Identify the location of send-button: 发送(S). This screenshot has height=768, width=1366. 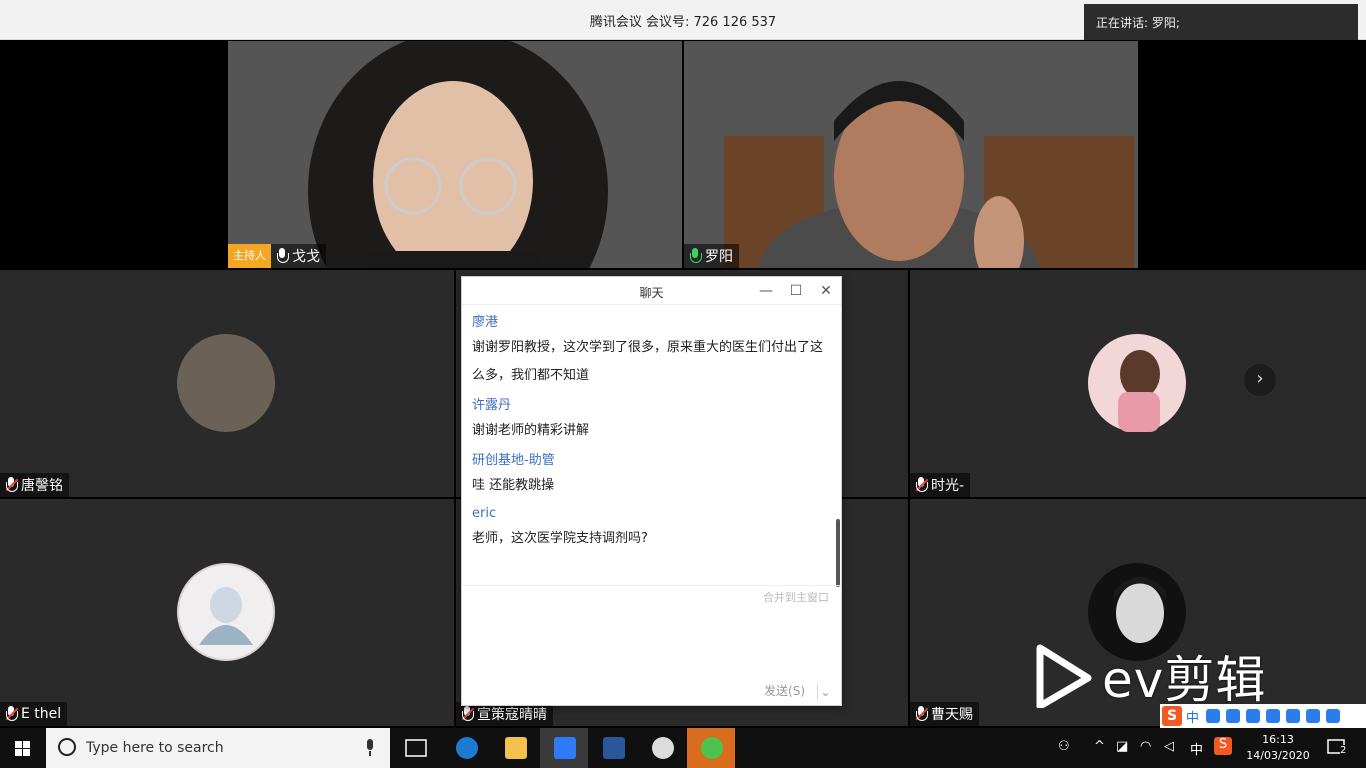
(784, 690).